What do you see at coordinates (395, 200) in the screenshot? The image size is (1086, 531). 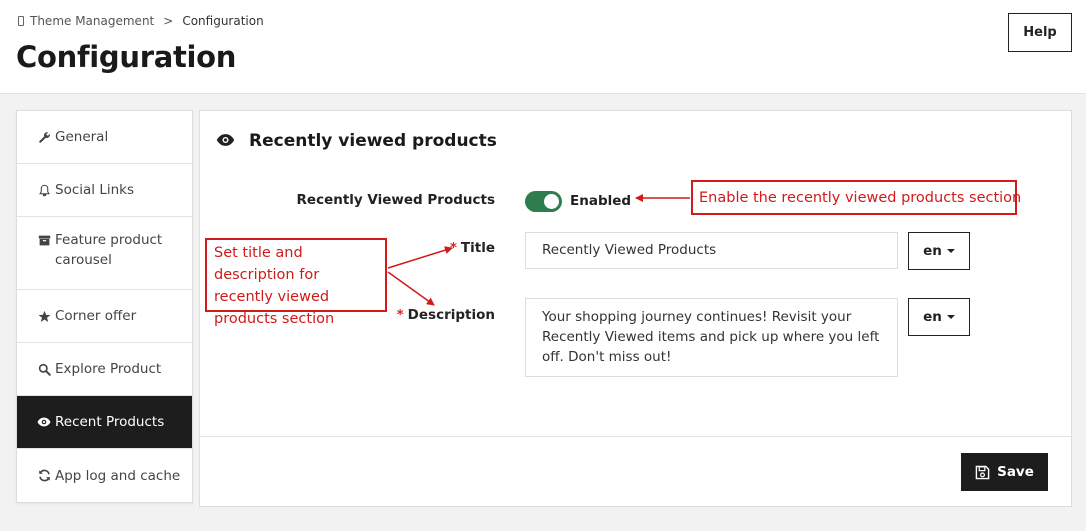 I see `toggle-label: Recently Viewed Products` at bounding box center [395, 200].